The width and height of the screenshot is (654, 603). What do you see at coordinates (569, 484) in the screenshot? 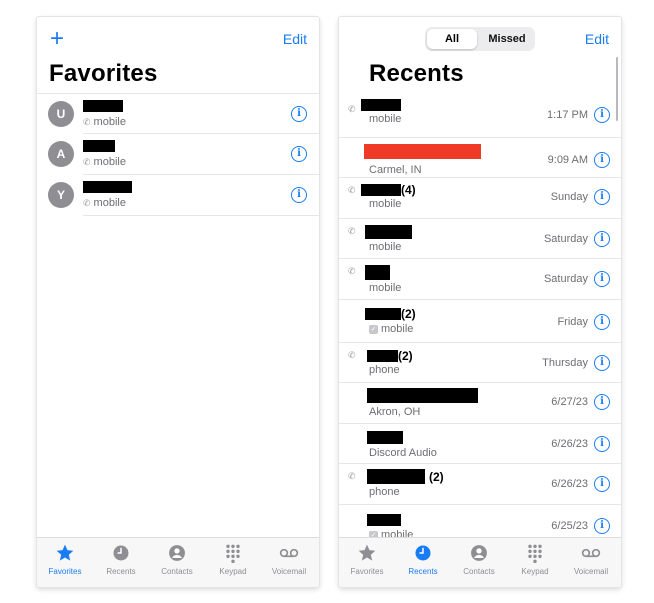
I see `recent-time: 6/26/23` at bounding box center [569, 484].